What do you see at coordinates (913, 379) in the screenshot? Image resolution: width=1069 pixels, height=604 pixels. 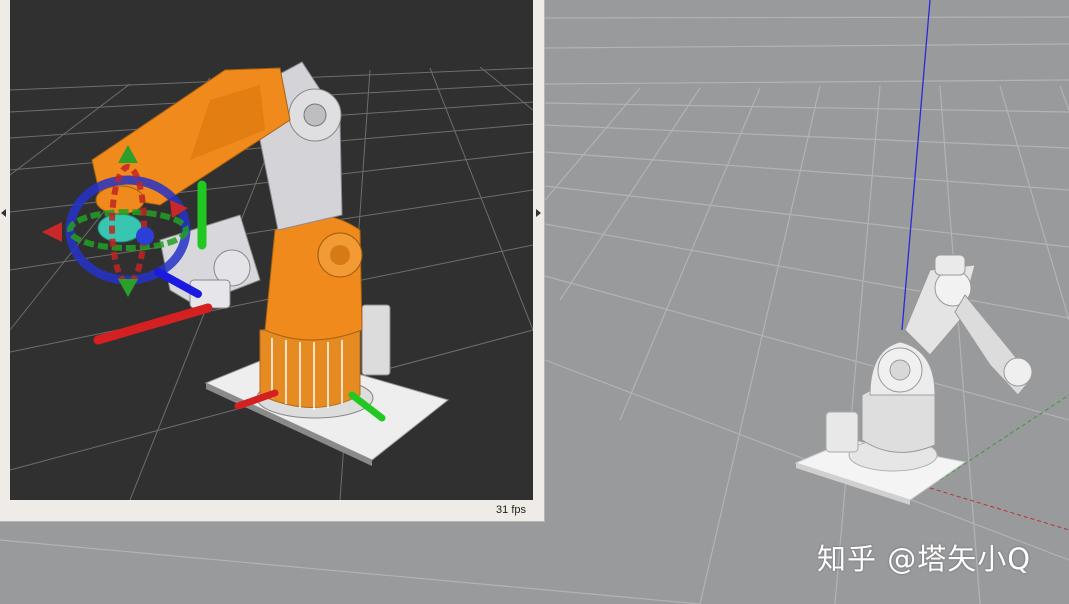 I see `gazebo-robot-arm` at bounding box center [913, 379].